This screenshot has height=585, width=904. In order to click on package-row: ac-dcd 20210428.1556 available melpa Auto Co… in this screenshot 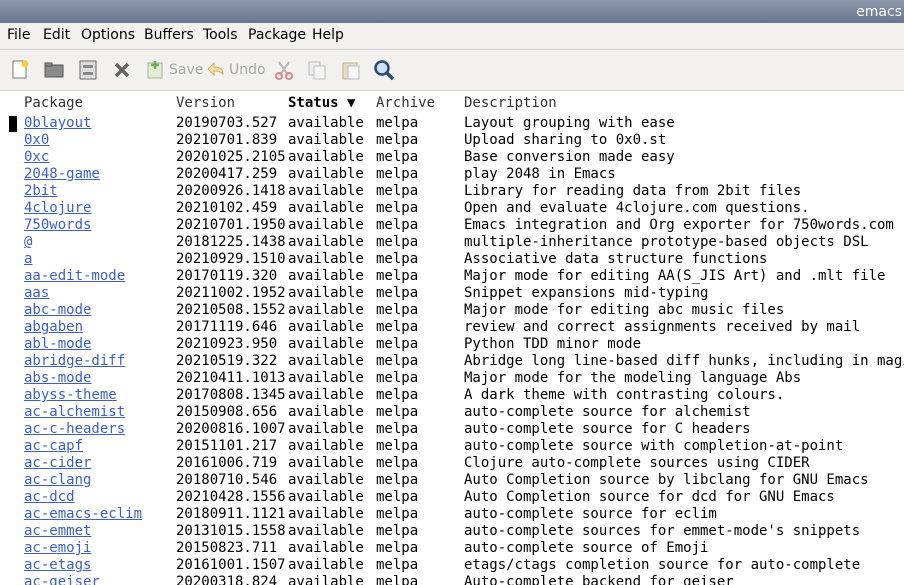, I will do `click(452, 497)`.